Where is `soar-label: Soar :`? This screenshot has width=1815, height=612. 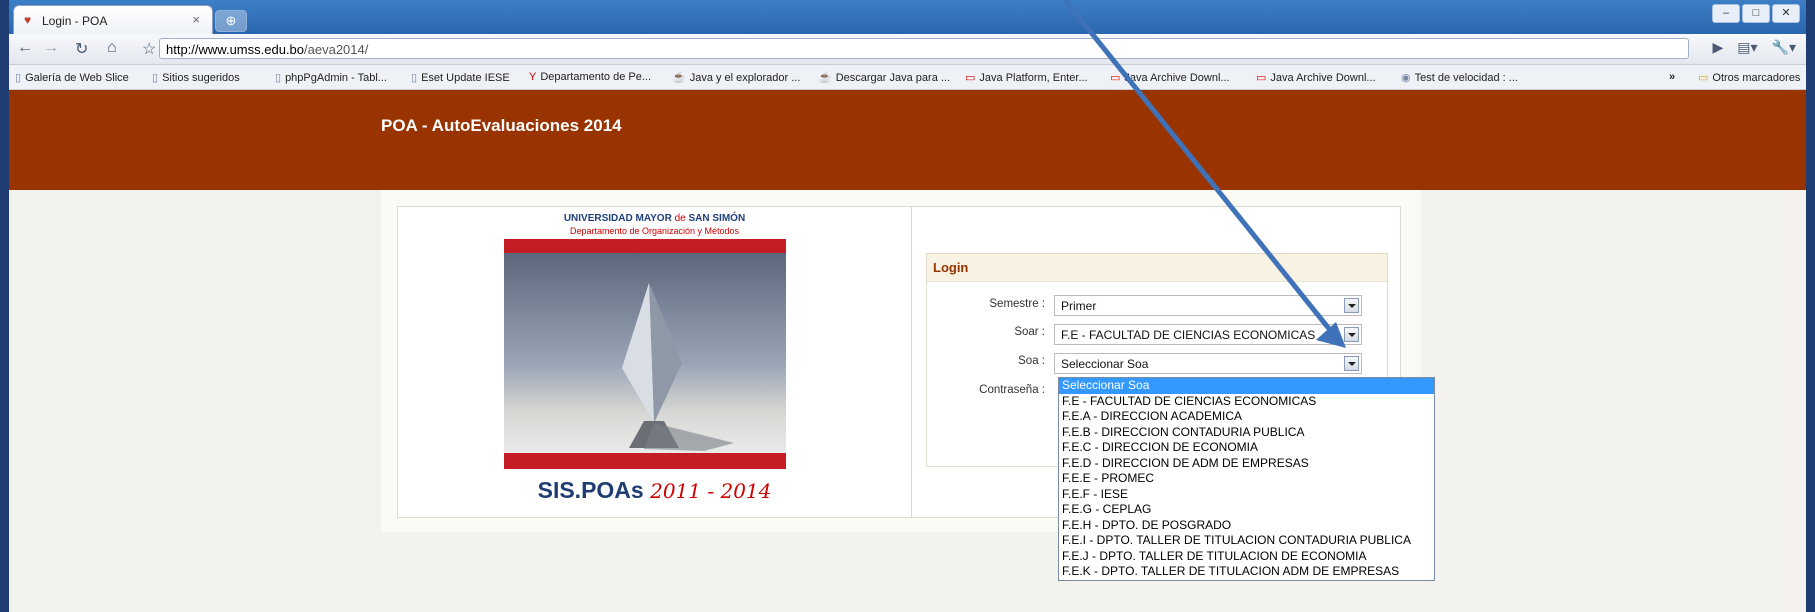
soar-label: Soar : is located at coordinates (1029, 332).